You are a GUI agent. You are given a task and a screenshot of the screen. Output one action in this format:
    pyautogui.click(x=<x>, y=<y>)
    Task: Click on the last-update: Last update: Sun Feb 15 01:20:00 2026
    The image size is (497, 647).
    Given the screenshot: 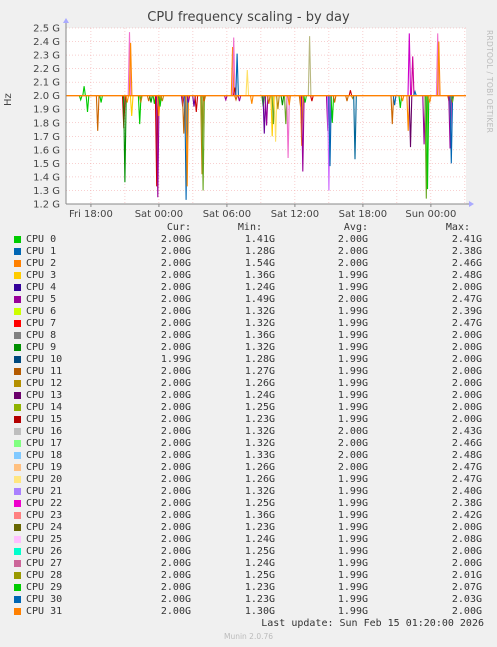 What is the action you would take?
    pyautogui.click(x=372, y=623)
    